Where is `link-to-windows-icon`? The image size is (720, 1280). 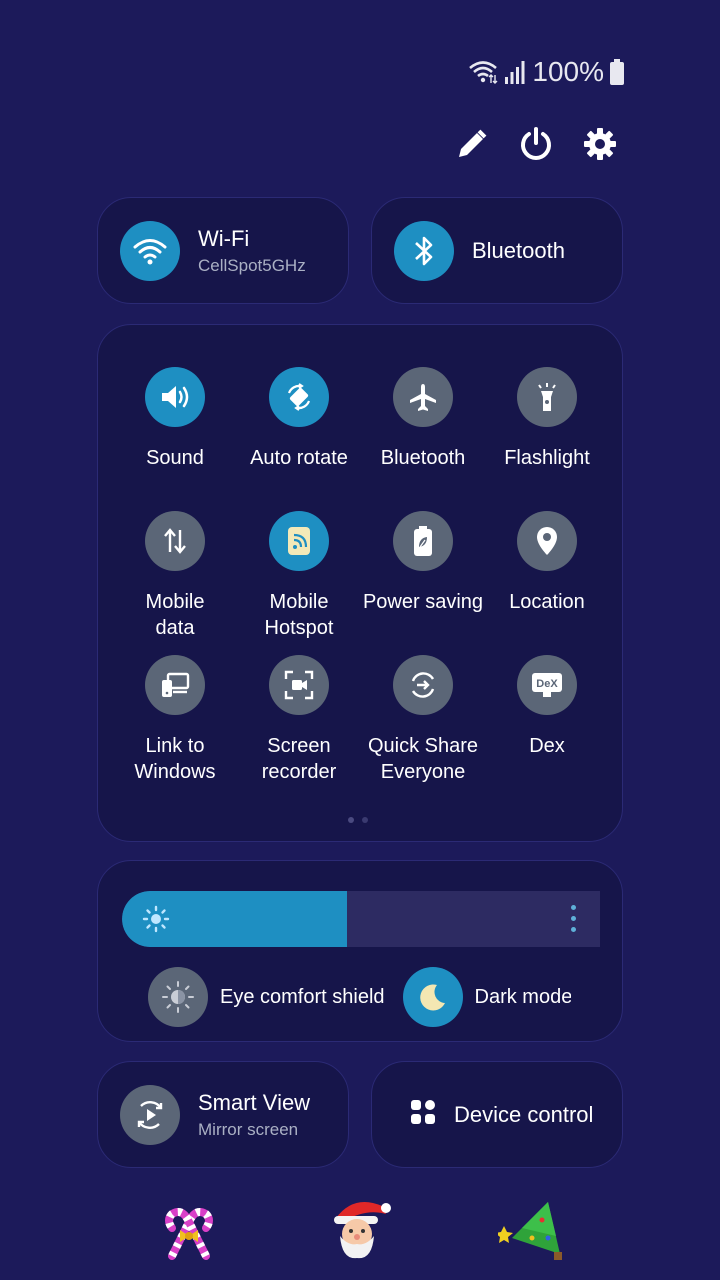
link-to-windows-icon is located at coordinates (175, 685).